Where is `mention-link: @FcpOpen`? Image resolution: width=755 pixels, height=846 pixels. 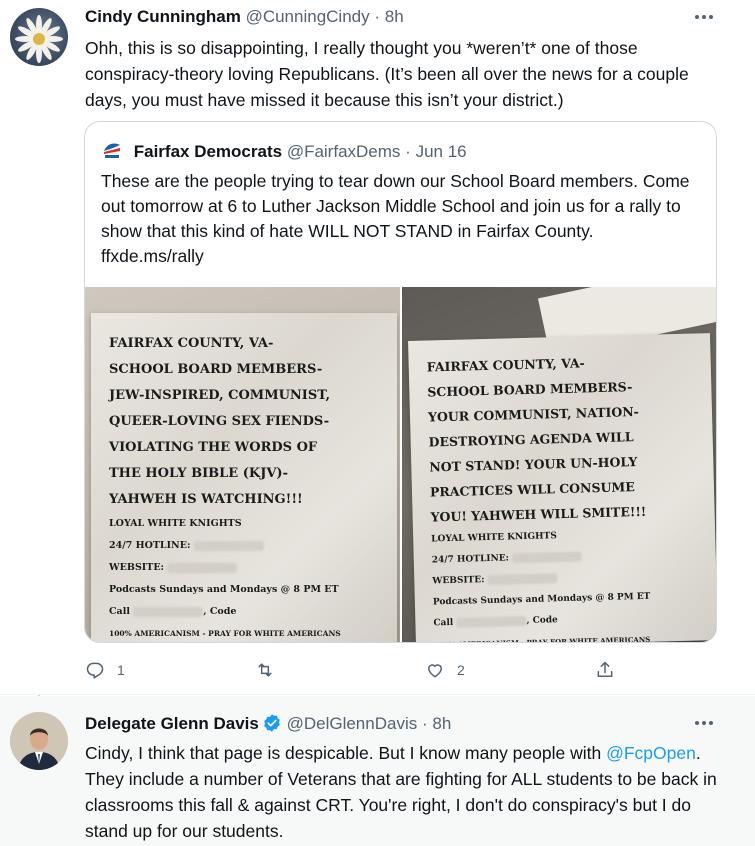
mention-link: @FcpOpen is located at coordinates (651, 753).